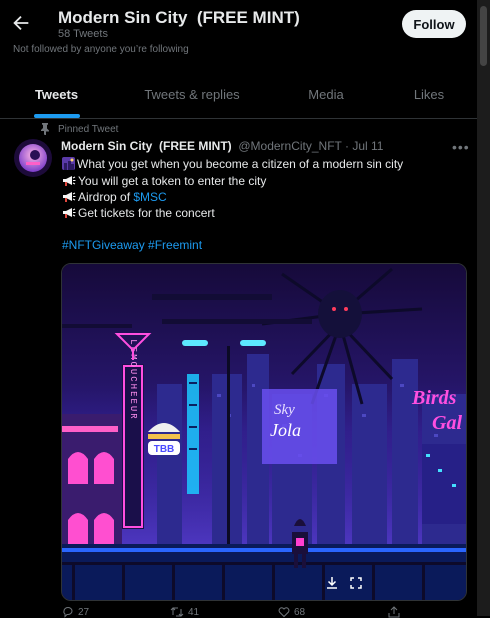 The height and width of the screenshot is (618, 490). Describe the element at coordinates (75, 612) in the screenshot. I see `reply-action: 27` at that location.